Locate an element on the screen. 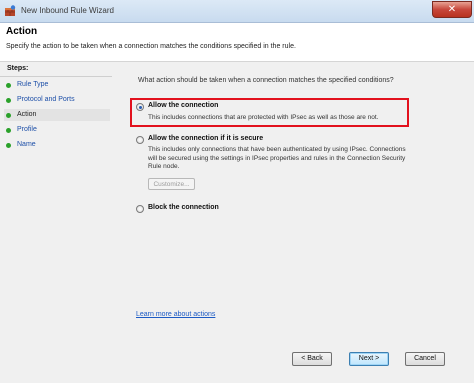  block-connection-radio is located at coordinates (140, 209).